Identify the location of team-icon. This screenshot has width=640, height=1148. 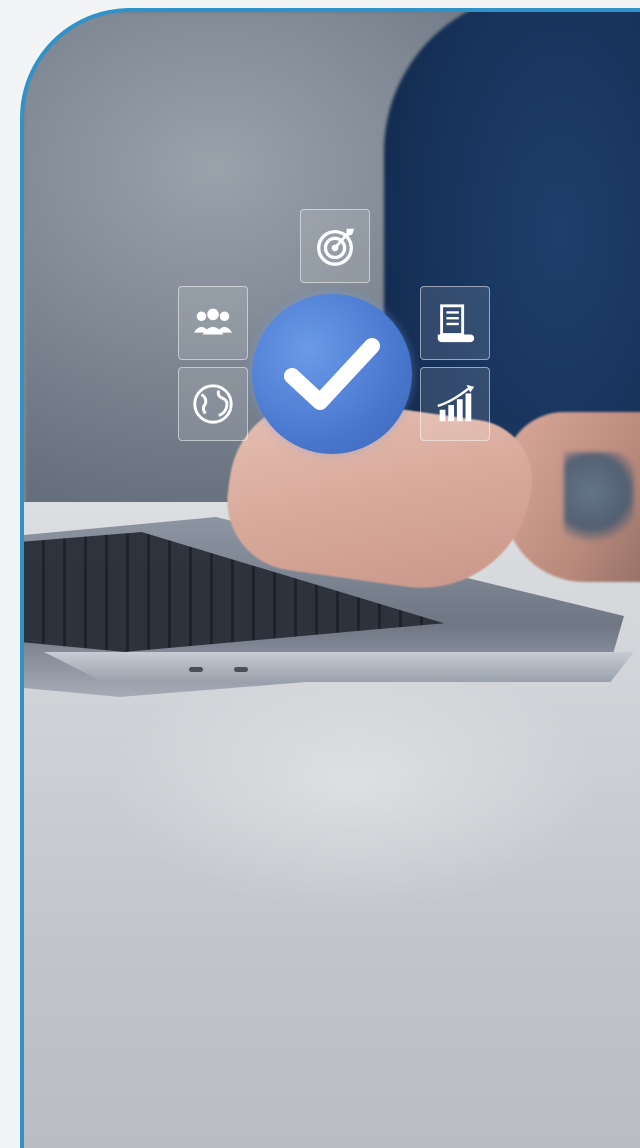
(213, 321).